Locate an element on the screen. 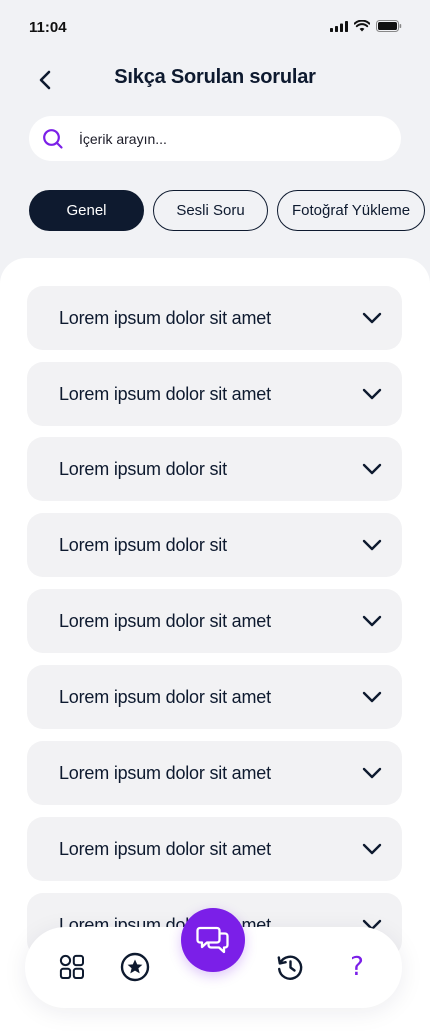  chip-label: Genel is located at coordinates (86, 210).